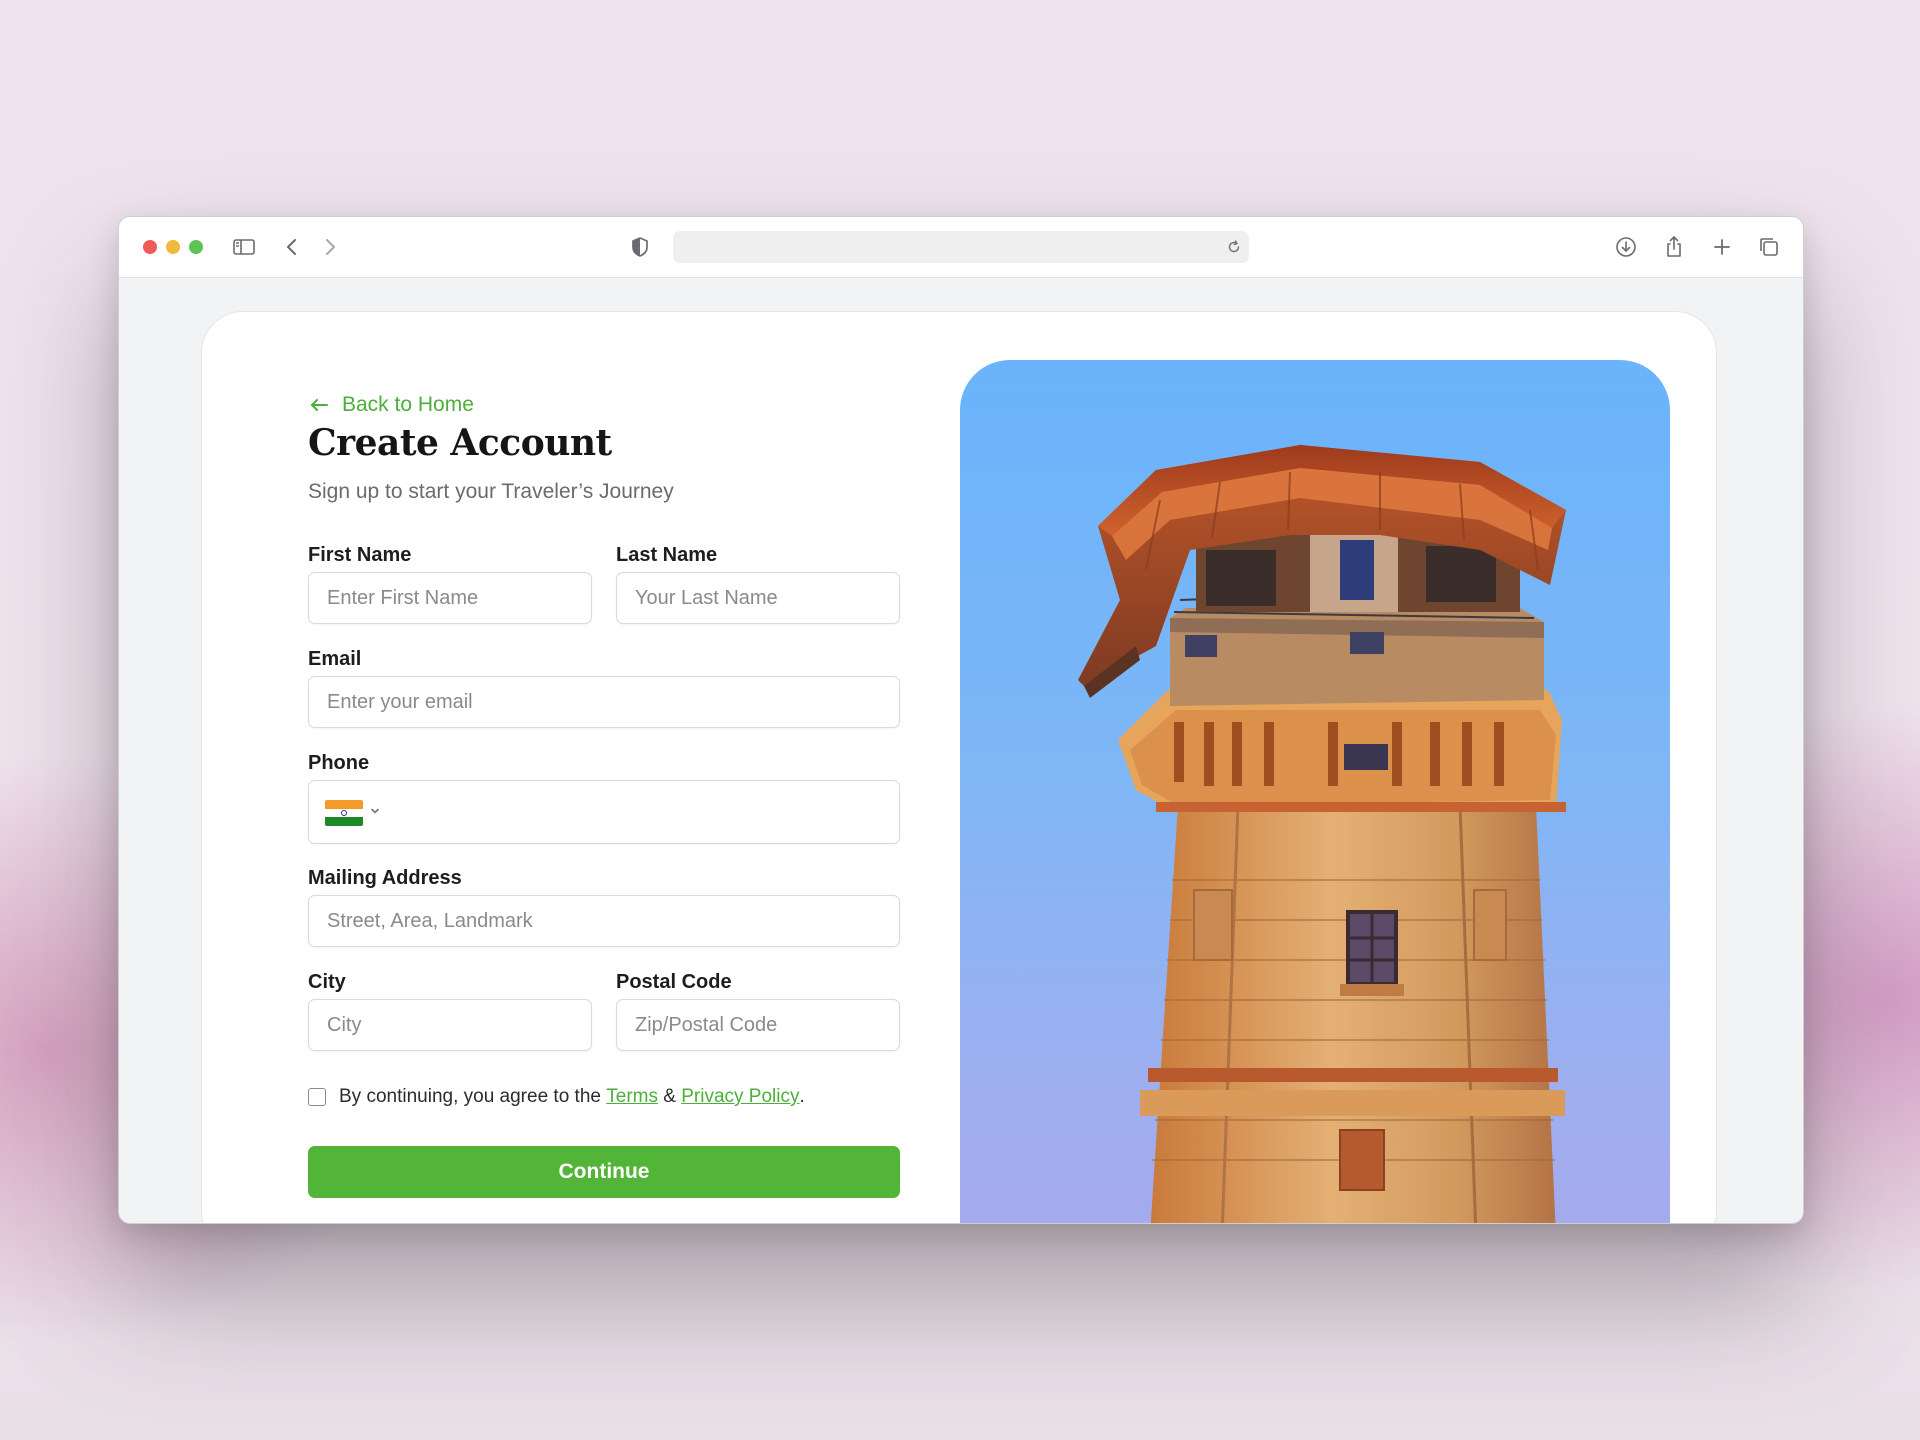  I want to click on back-to-home-link: Back to Home, so click(391, 405).